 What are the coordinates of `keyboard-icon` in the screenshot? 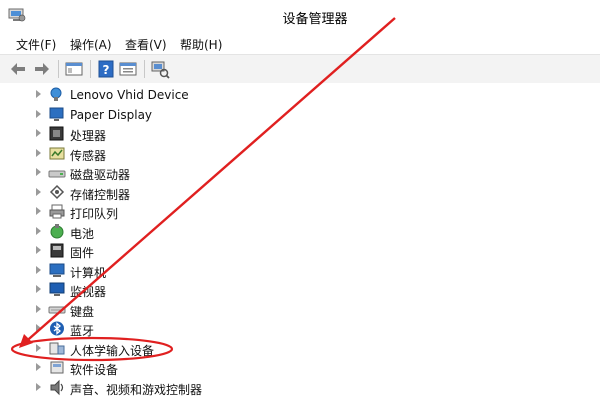 It's located at (57, 309).